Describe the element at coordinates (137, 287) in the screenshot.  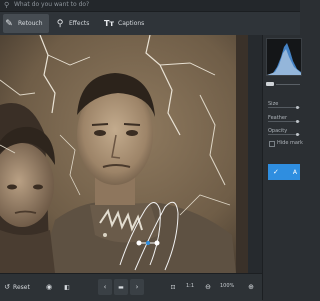
I see `next-icon: ›` at that location.